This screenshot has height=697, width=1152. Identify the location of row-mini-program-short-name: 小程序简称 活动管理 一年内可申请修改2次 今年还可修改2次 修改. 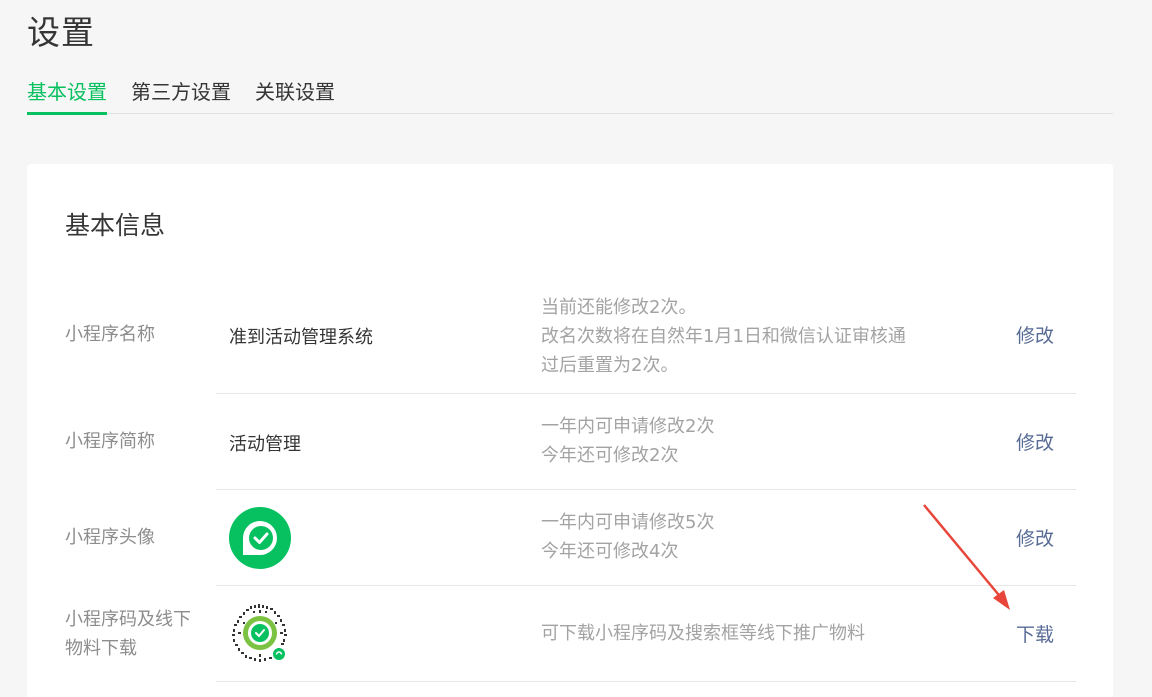
(570, 442).